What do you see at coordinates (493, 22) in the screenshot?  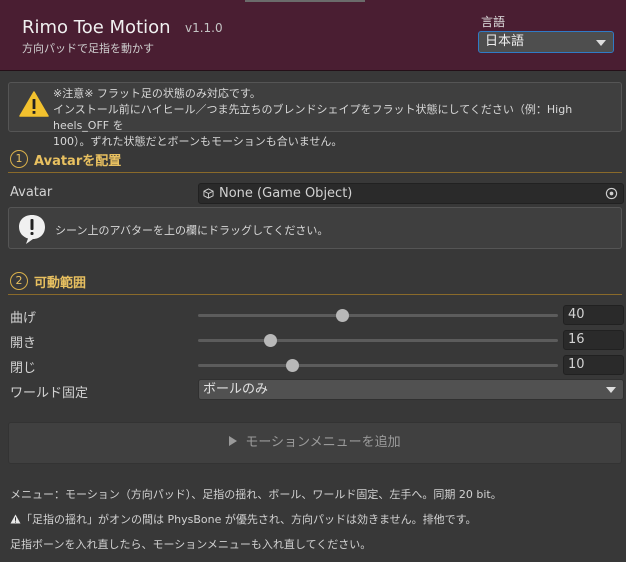 I see `language-label: 言語` at bounding box center [493, 22].